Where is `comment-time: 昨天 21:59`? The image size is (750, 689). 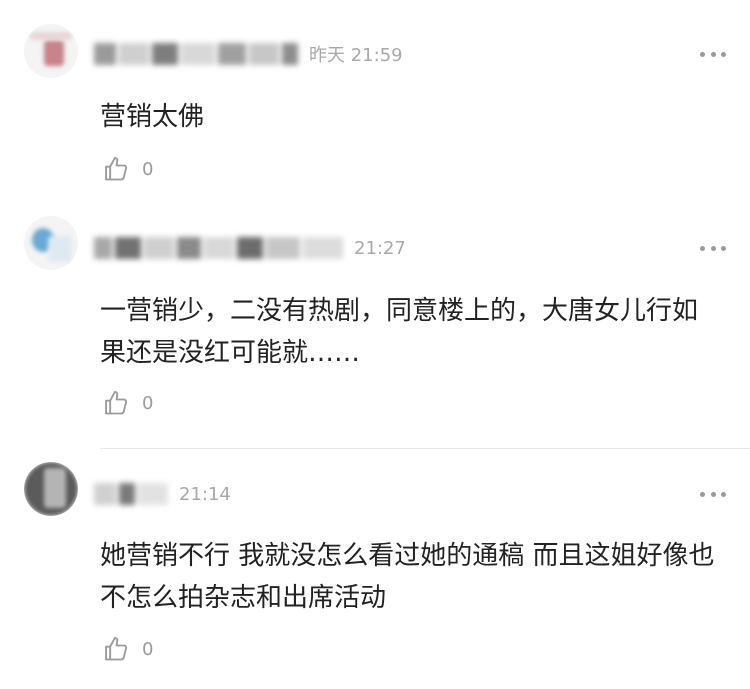
comment-time: 昨天 21:59 is located at coordinates (356, 55).